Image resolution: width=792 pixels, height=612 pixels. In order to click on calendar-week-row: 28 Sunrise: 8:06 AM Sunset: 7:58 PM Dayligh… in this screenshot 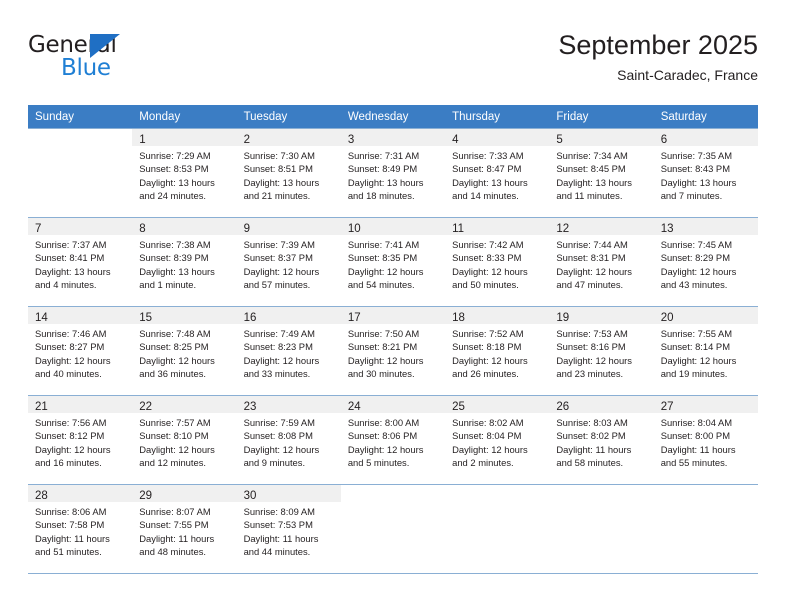, I will do `click(393, 529)`.